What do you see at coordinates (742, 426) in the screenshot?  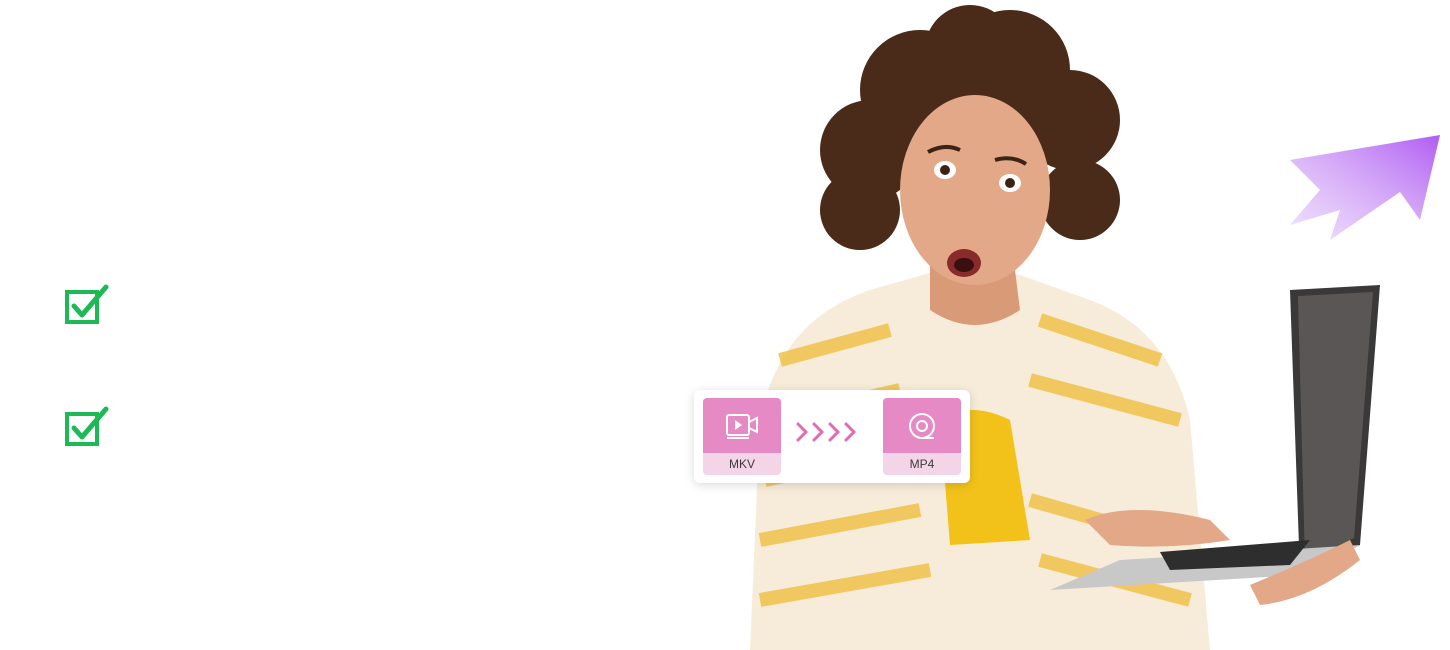 I see `video-file-icon` at bounding box center [742, 426].